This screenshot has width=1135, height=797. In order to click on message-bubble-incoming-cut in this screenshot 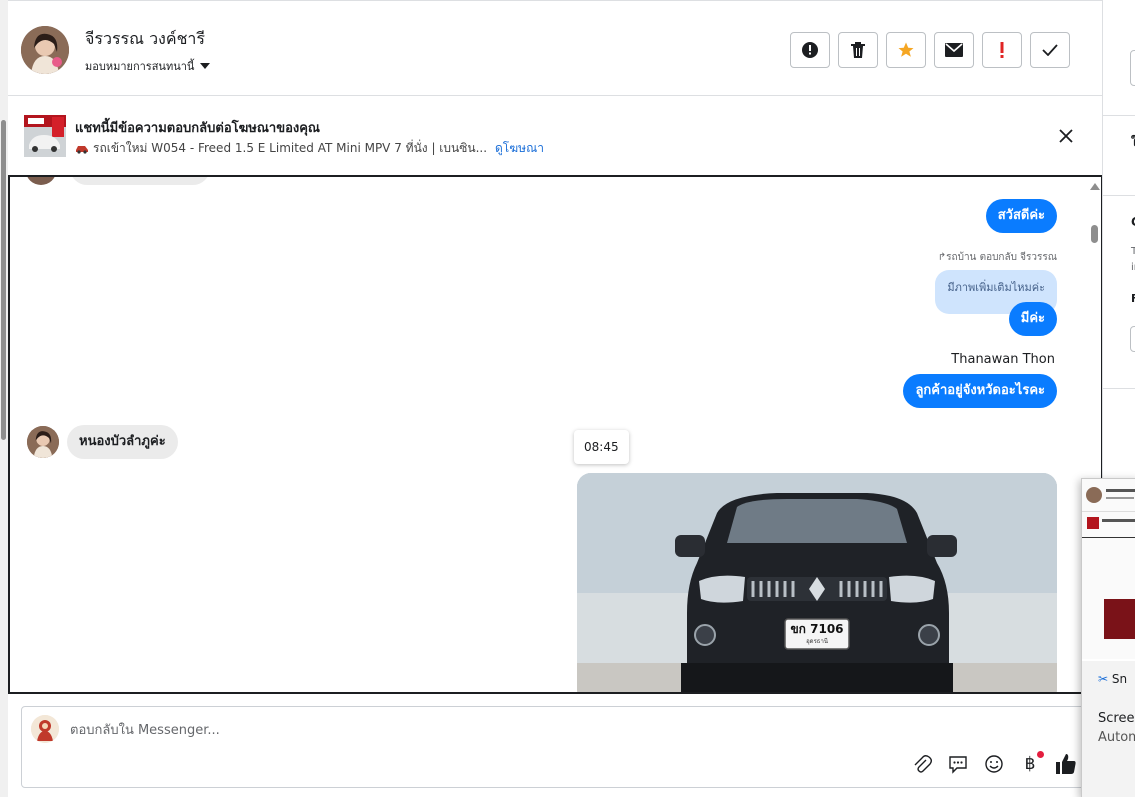, I will do `click(140, 181)`.